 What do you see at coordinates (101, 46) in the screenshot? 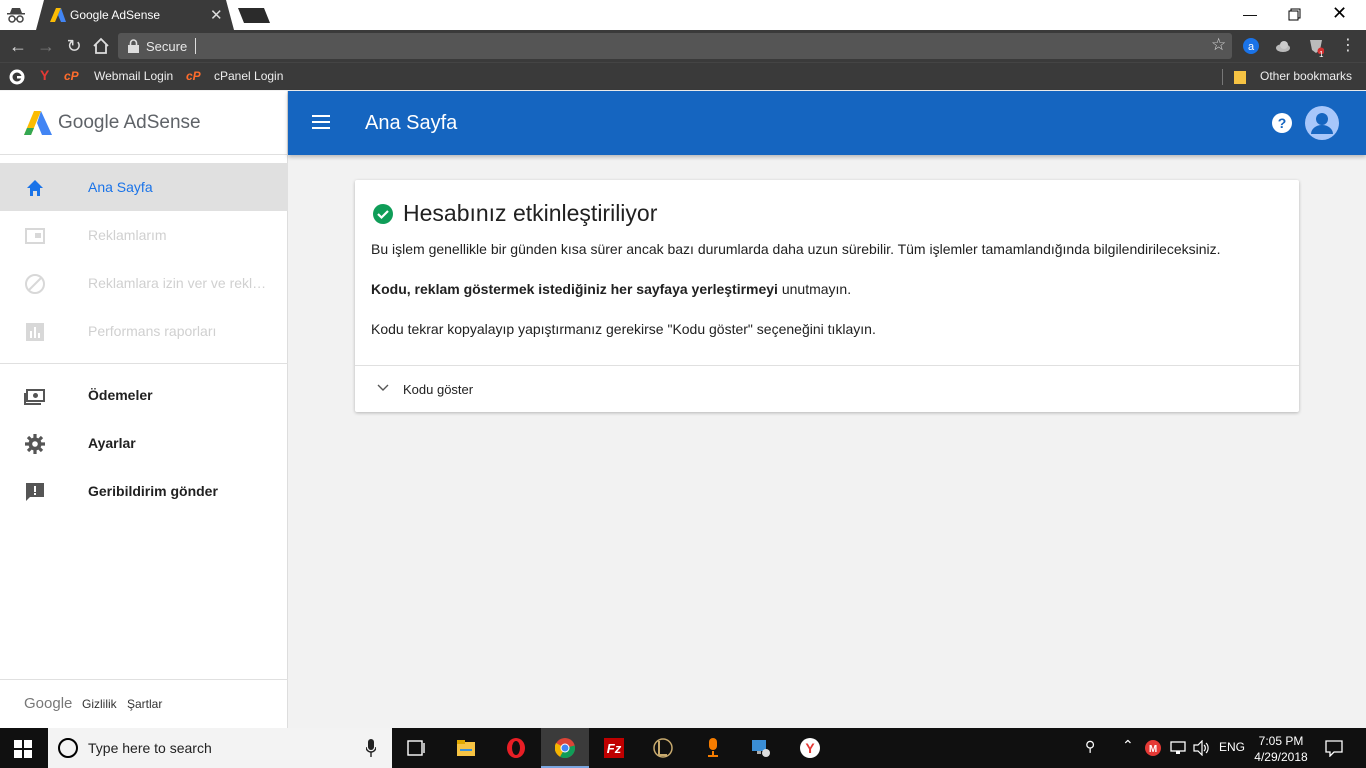
I see `home-page-icon` at bounding box center [101, 46].